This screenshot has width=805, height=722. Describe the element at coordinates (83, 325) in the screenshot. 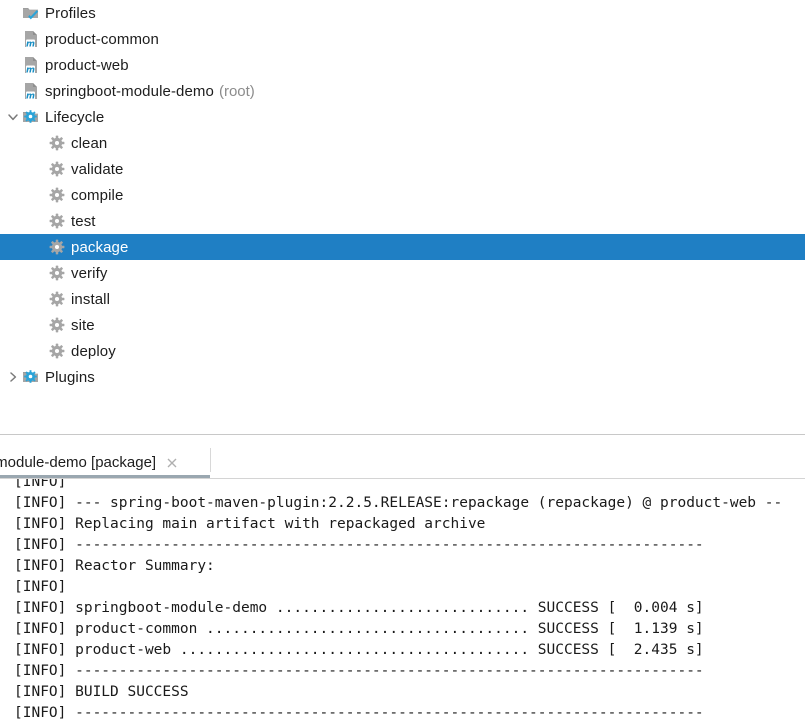

I see `tree-row-label: site` at that location.